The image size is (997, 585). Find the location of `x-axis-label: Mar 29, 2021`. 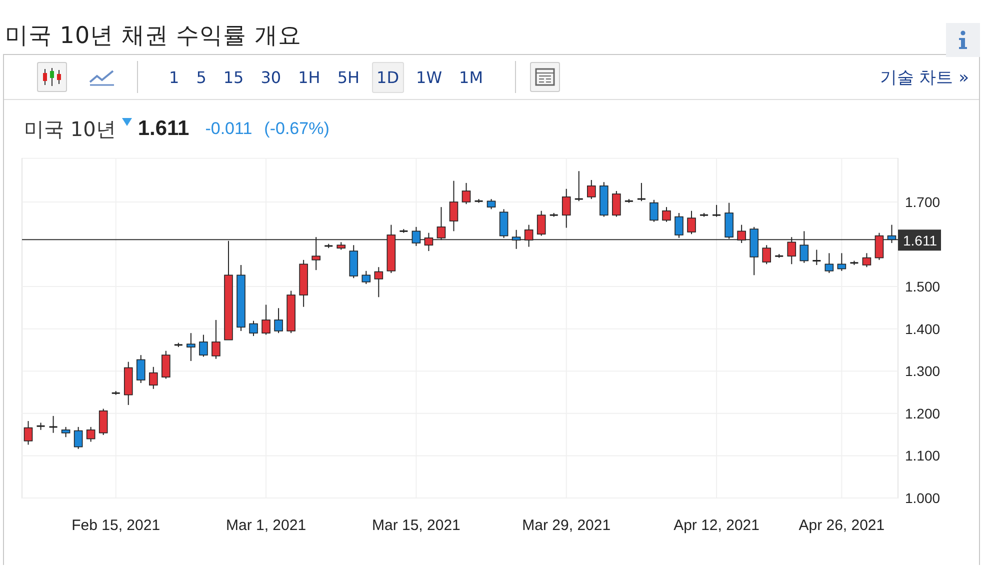

x-axis-label: Mar 29, 2021 is located at coordinates (566, 525).